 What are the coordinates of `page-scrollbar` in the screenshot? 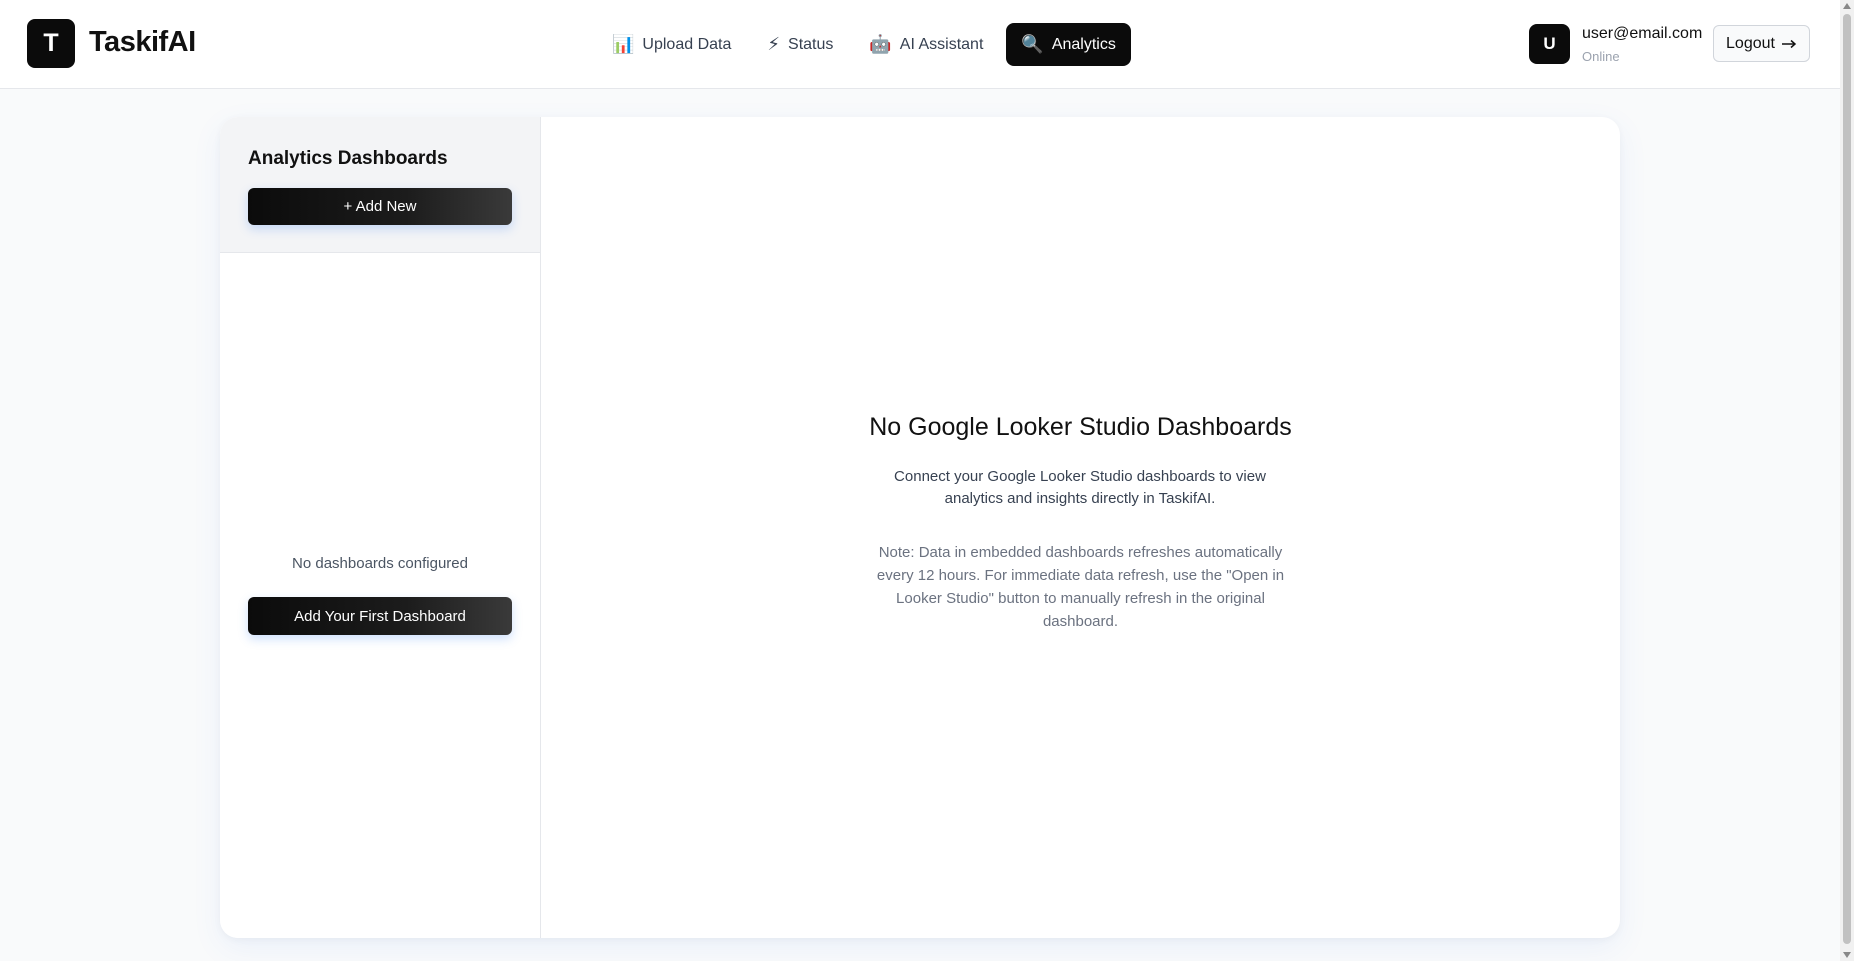 It's located at (1847, 480).